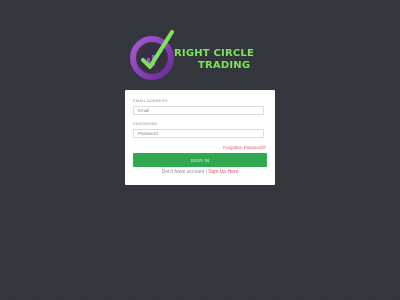 The width and height of the screenshot is (400, 300). Describe the element at coordinates (224, 65) in the screenshot. I see `brand-name-line2: TRADING` at that location.